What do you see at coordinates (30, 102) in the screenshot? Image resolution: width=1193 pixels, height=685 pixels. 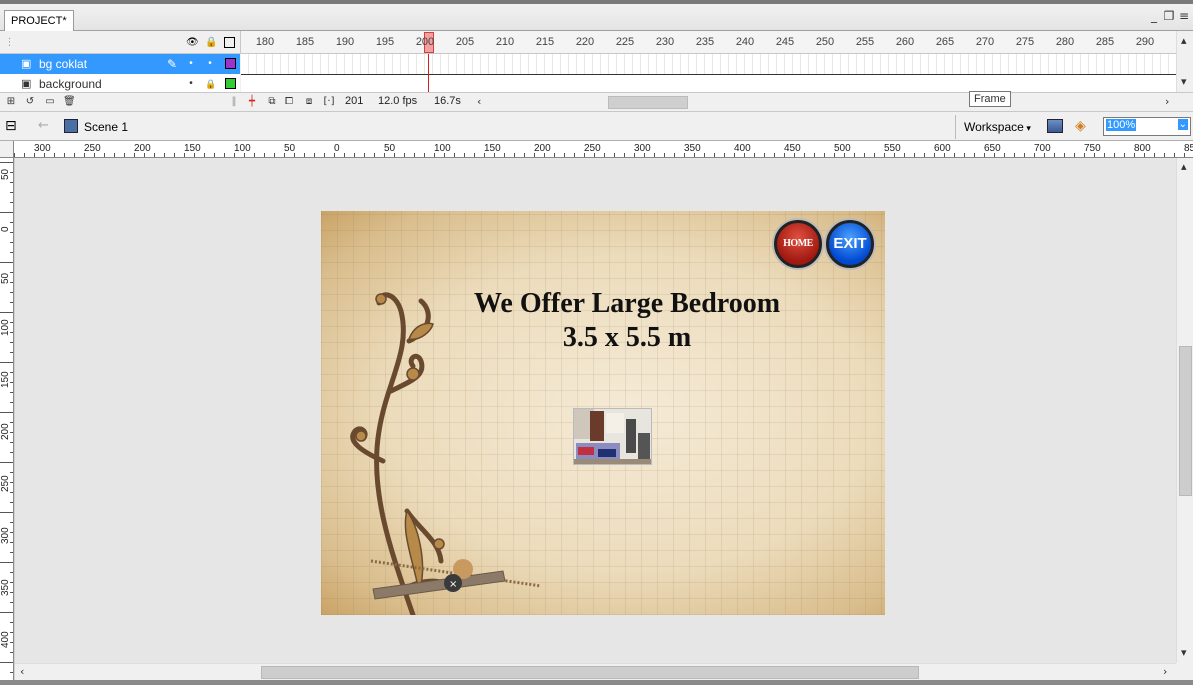 I see `motion-guide-icon: ↺` at bounding box center [30, 102].